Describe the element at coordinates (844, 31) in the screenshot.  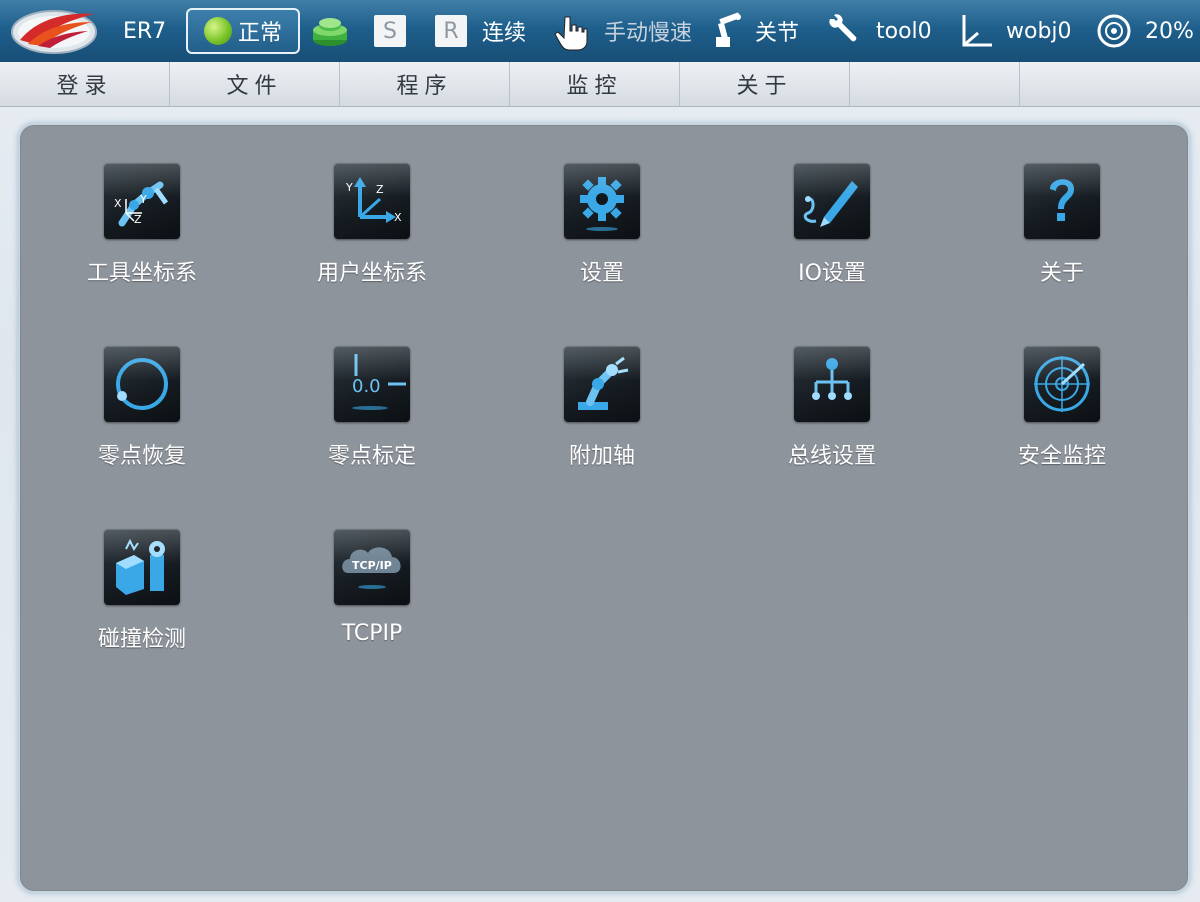
I see `wrench-icon` at that location.